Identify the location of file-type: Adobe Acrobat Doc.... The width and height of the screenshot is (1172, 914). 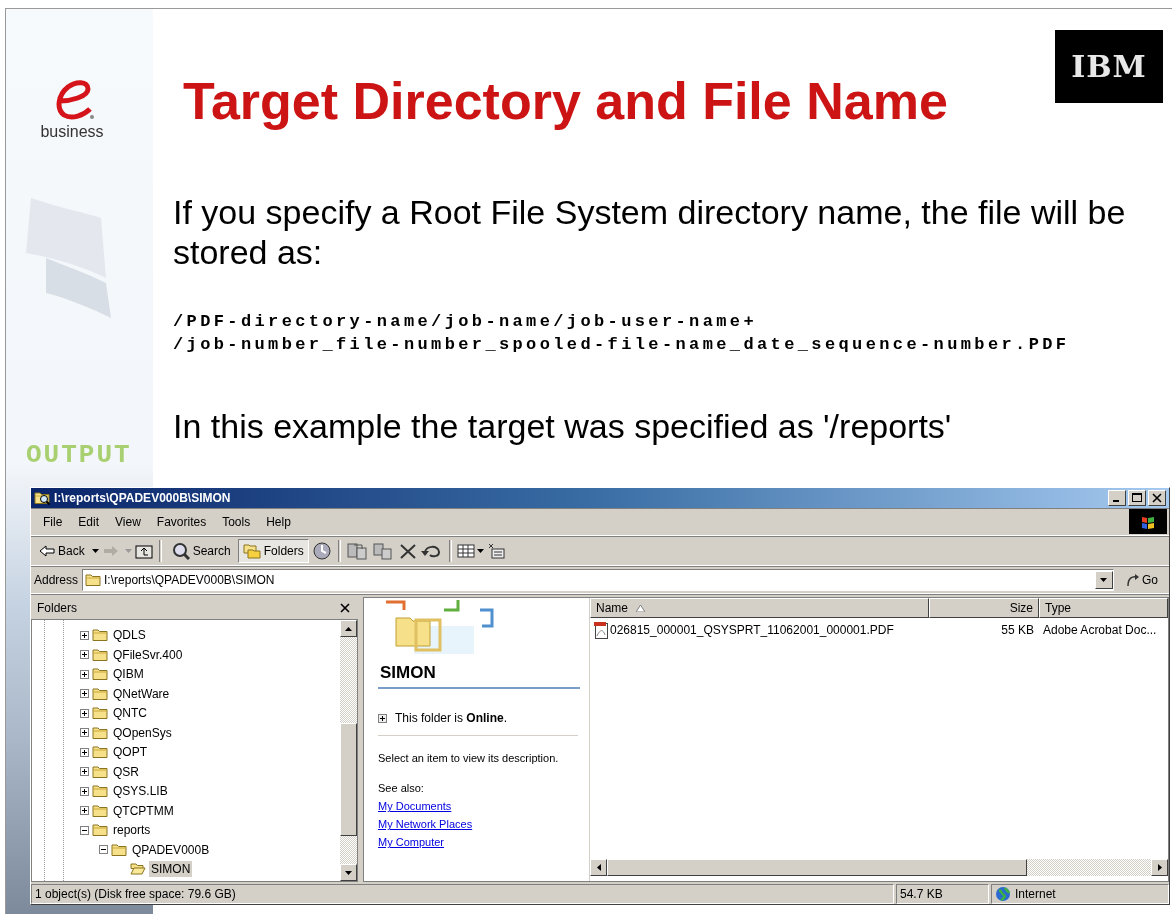
(1100, 629).